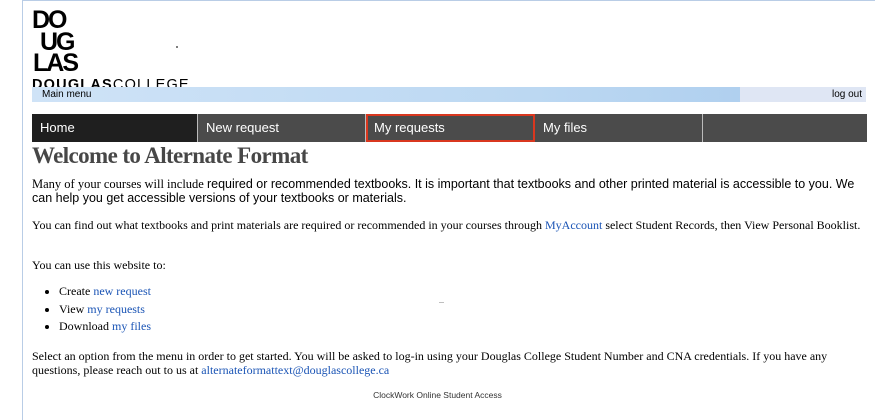  I want to click on support-email-link: alternateformattext@douglascollege.ca, so click(295, 370).